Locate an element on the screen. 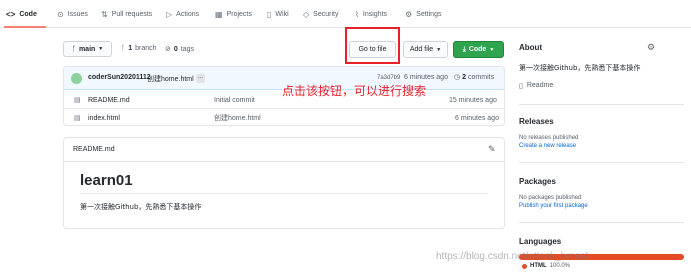 The image size is (691, 276). readme-link-label: Readme is located at coordinates (540, 85).